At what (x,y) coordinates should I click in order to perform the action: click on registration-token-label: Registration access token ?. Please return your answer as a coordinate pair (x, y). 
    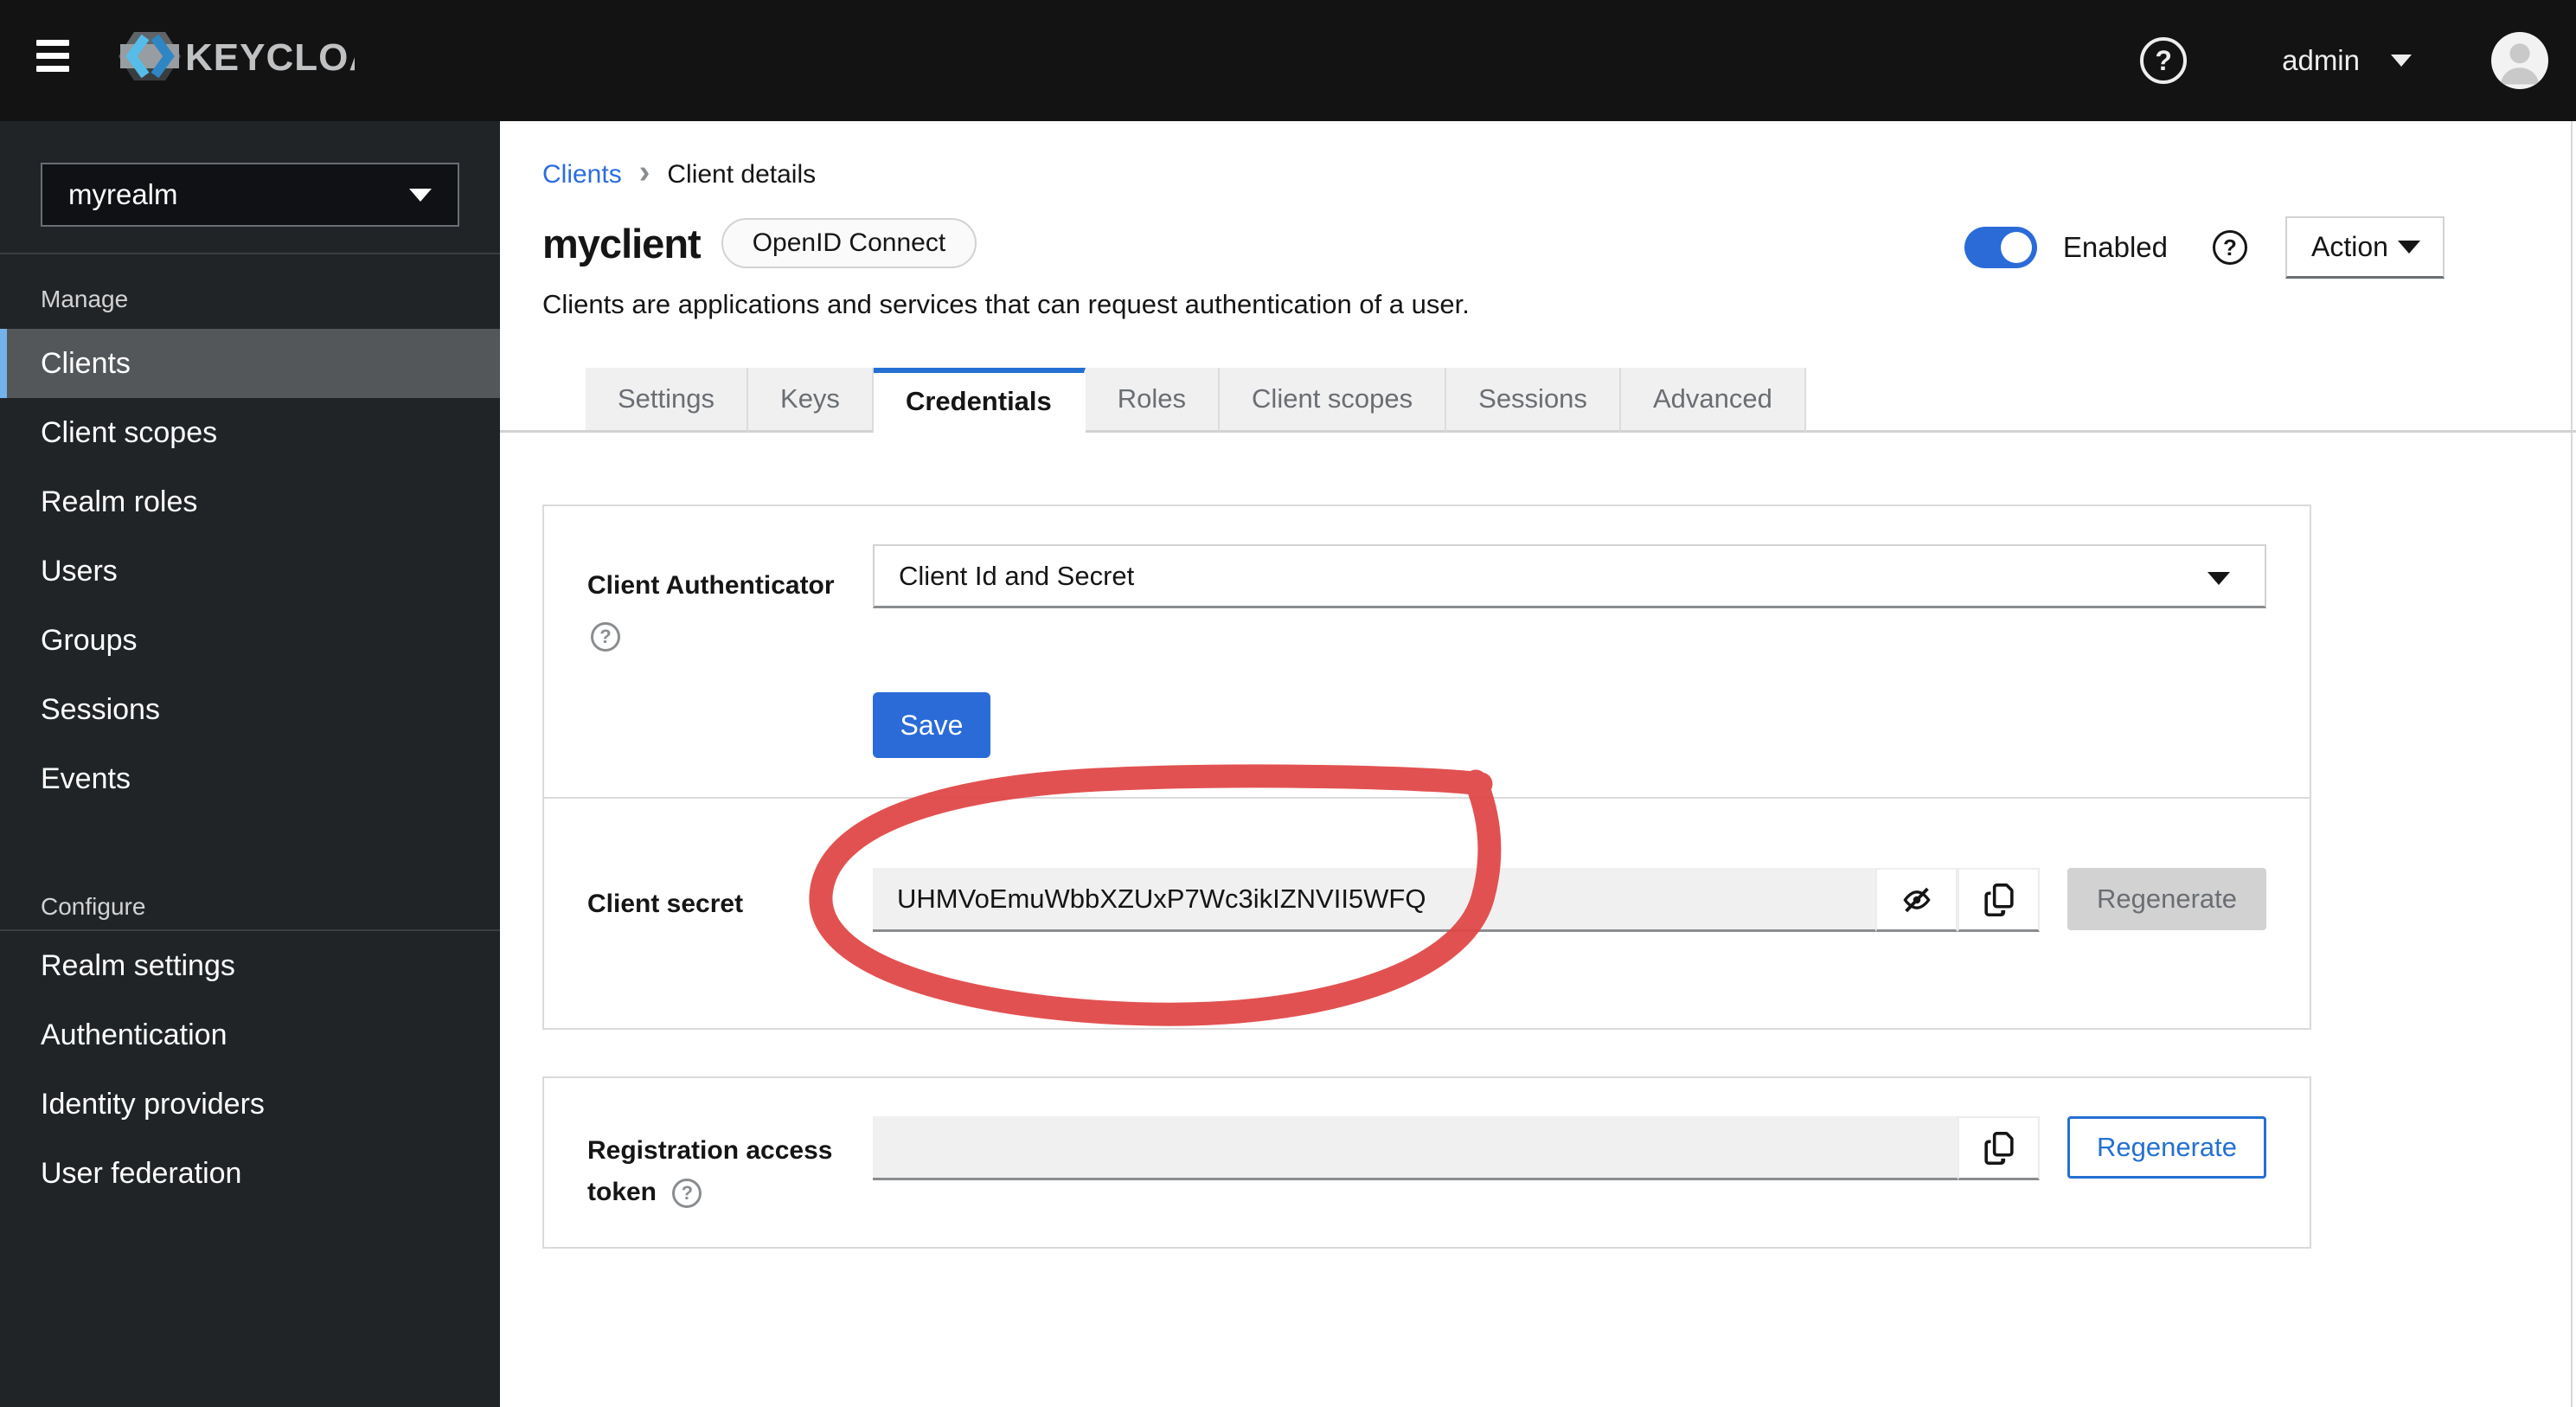
    Looking at the image, I should click on (730, 1171).